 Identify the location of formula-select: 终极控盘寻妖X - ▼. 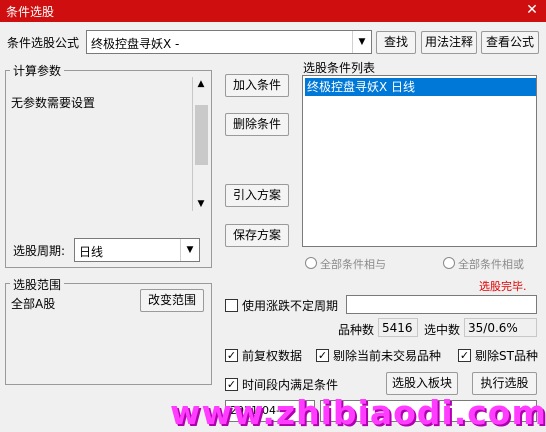
(229, 42).